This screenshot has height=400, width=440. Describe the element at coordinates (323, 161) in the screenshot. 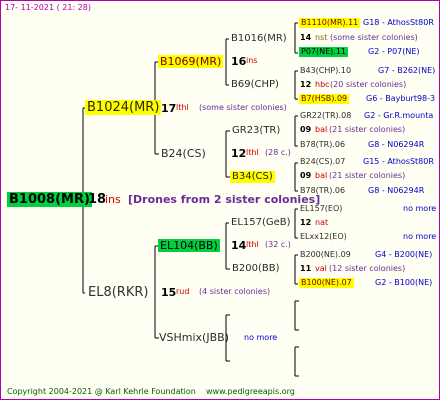

I see `gen4-name-7: B24(CS).07` at that location.